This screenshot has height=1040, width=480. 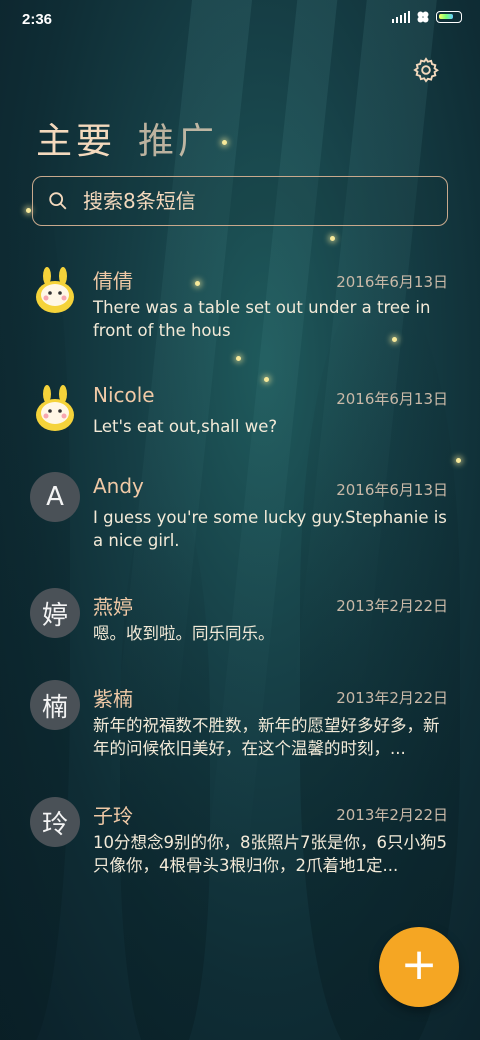 What do you see at coordinates (253, 201) in the screenshot?
I see `search-input` at bounding box center [253, 201].